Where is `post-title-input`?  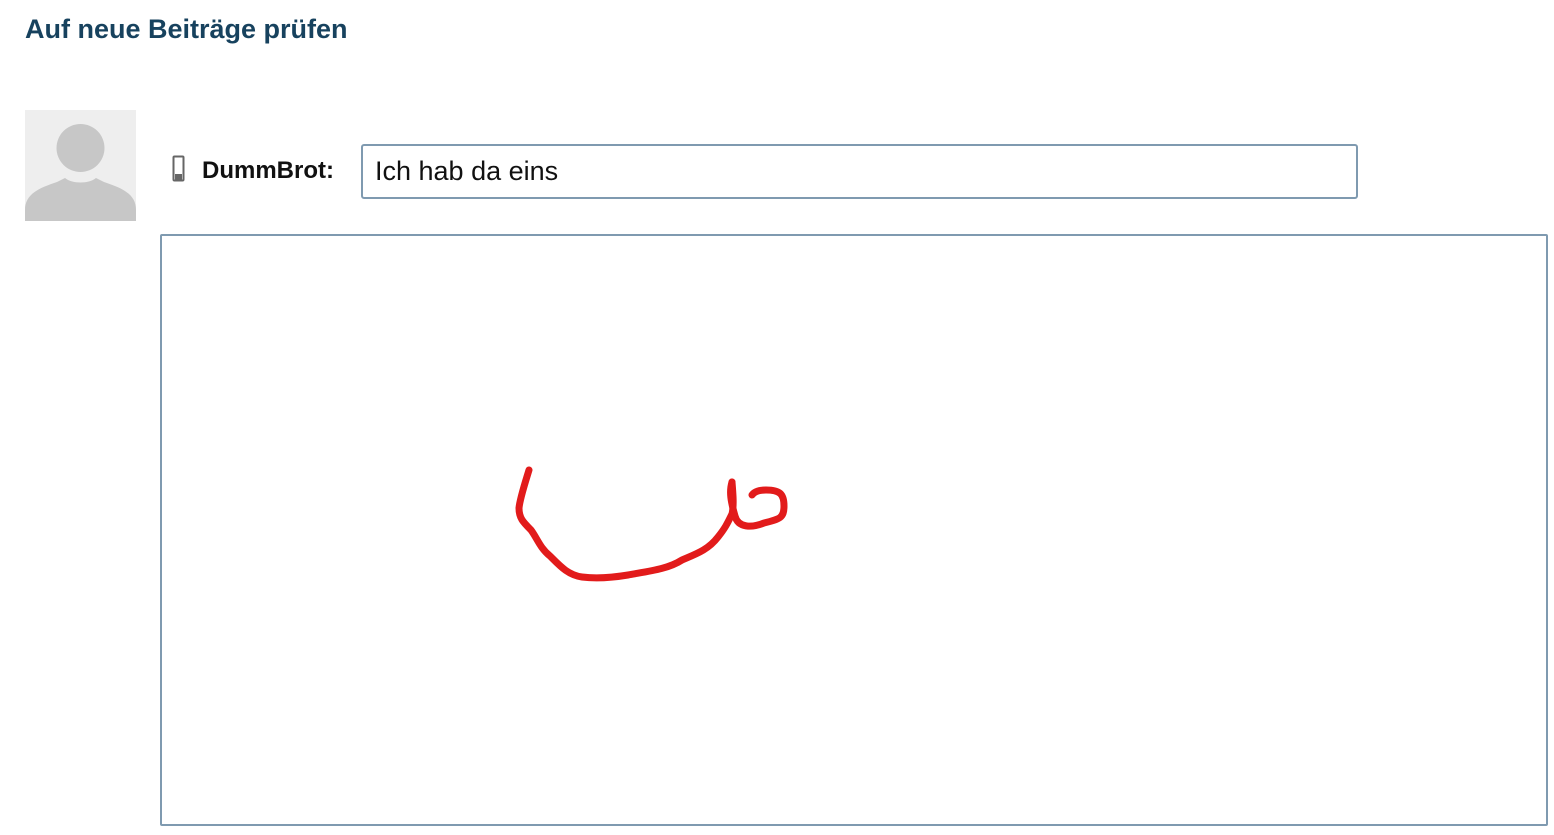 post-title-input is located at coordinates (859, 171).